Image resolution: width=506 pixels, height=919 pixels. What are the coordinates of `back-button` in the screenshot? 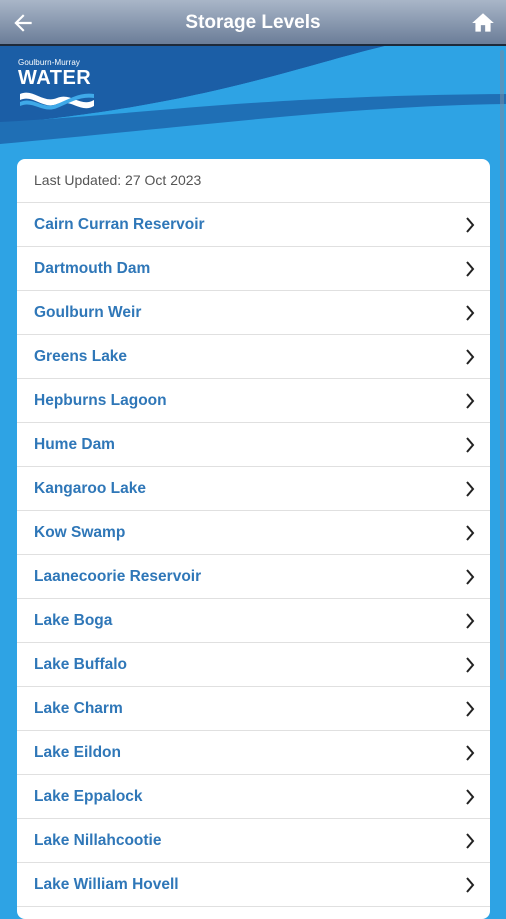 It's located at (23, 23).